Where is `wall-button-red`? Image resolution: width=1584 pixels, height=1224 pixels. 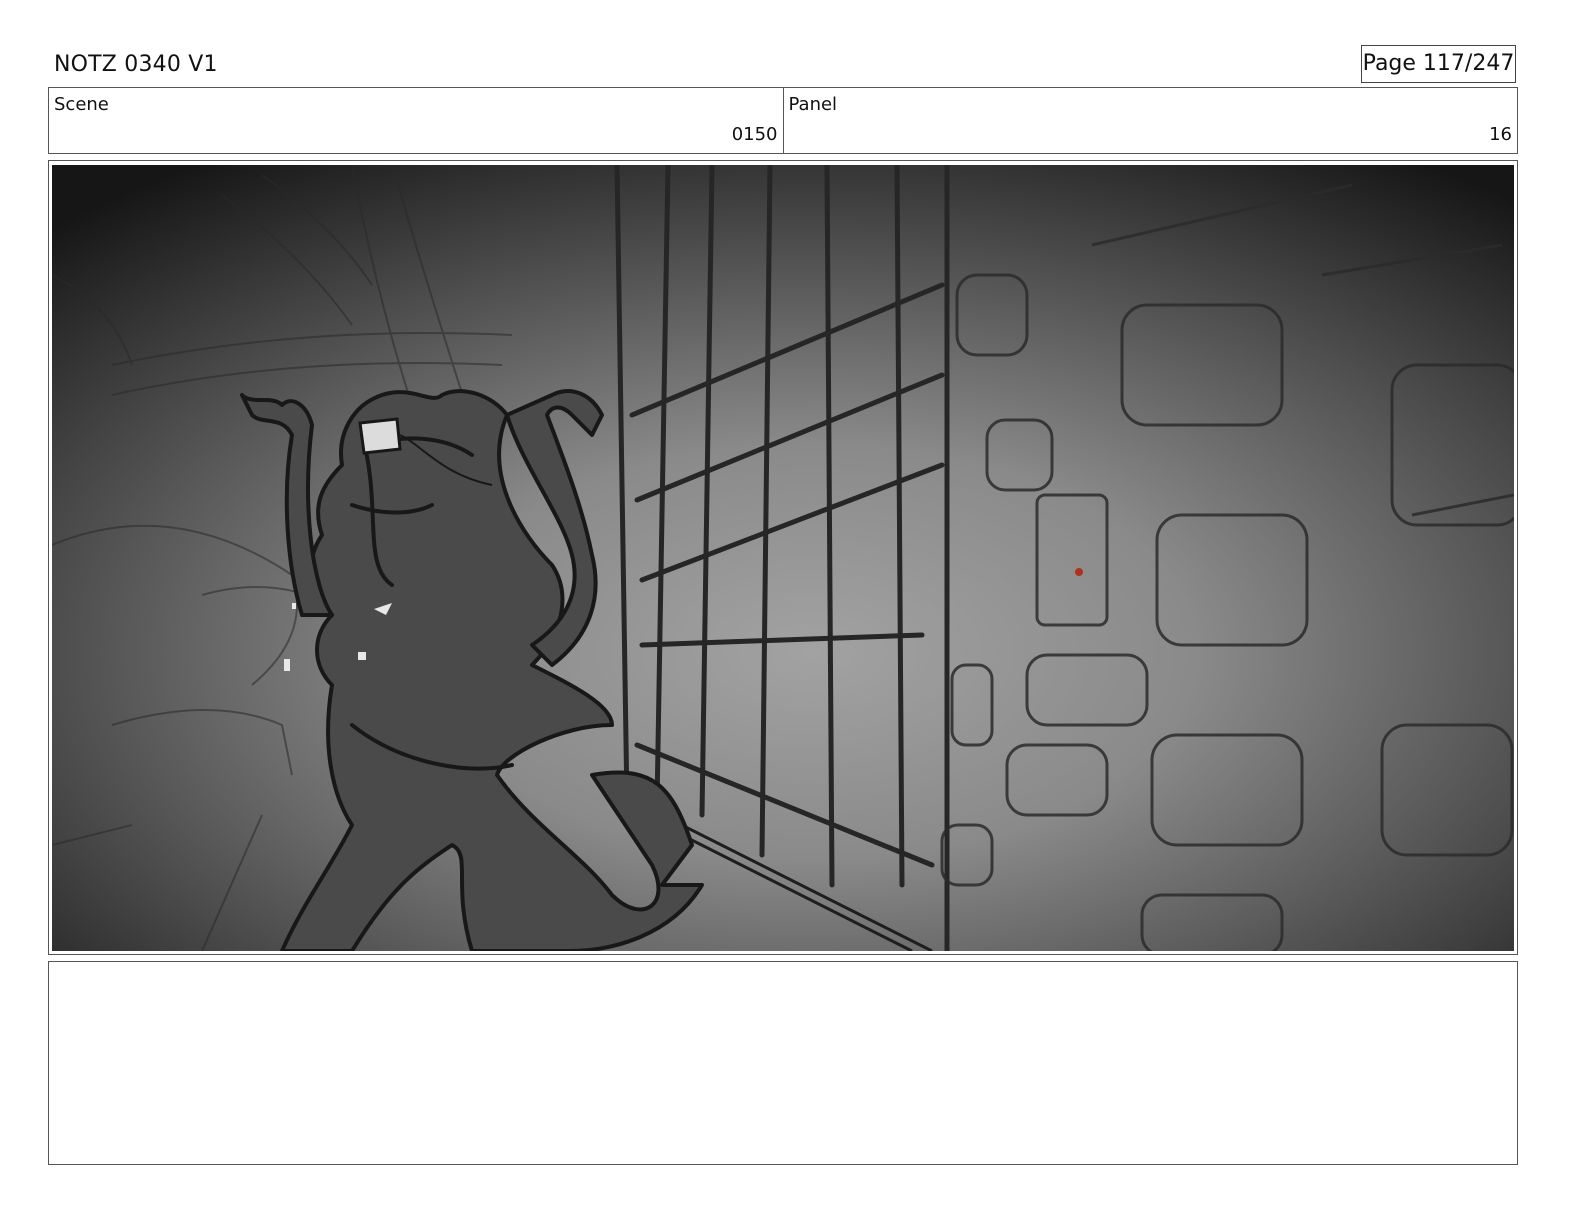
wall-button-red is located at coordinates (1079, 572).